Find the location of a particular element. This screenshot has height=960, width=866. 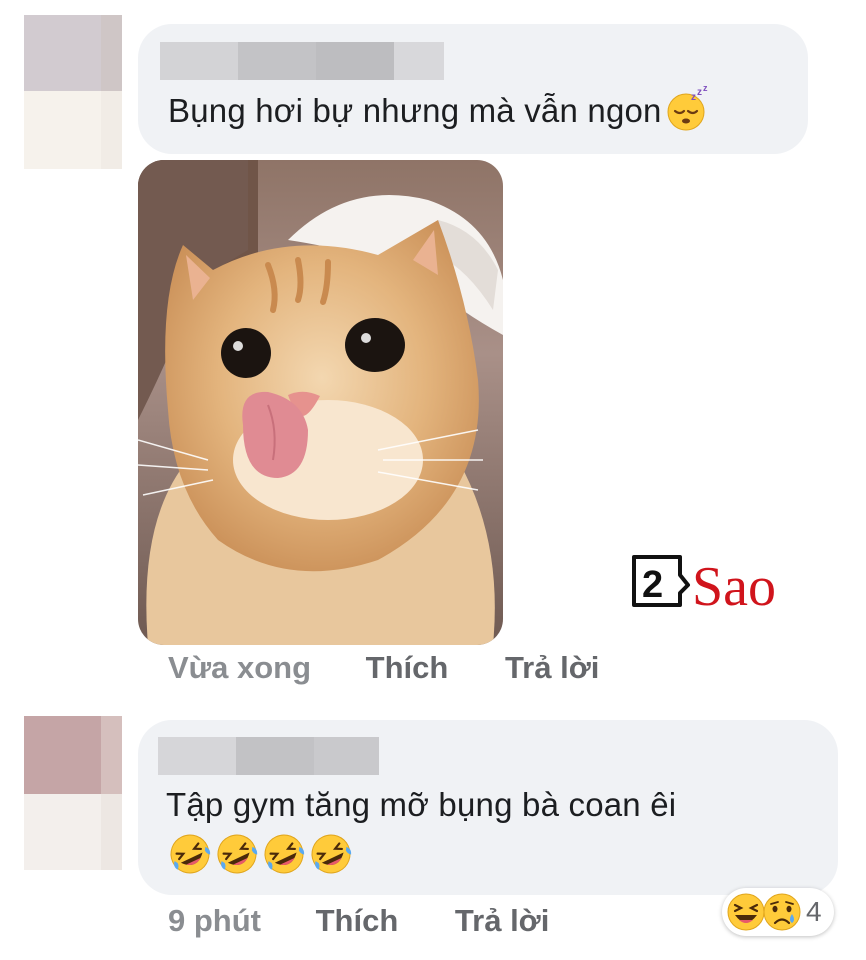

comment-actions: 9 phút Thích Trả lời is located at coordinates (358, 921).